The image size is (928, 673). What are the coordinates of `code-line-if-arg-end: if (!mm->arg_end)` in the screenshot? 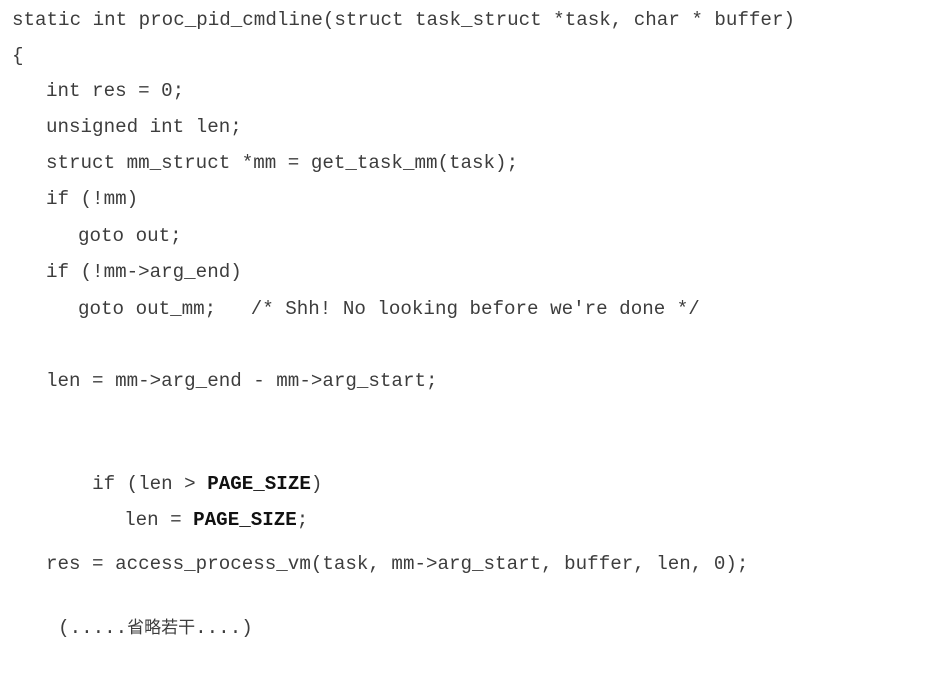 It's located at (144, 272).